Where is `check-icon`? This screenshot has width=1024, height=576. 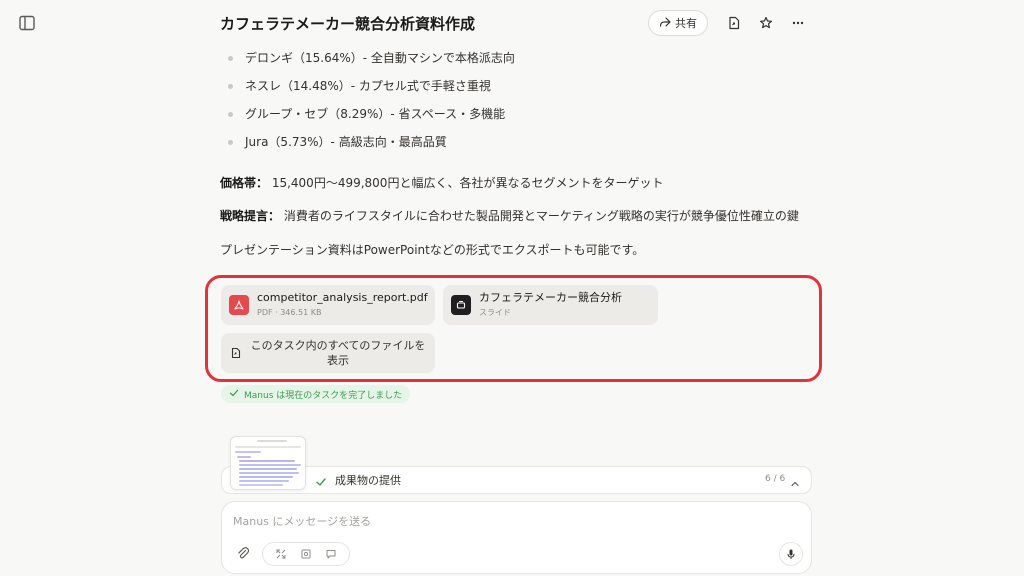 check-icon is located at coordinates (234, 394).